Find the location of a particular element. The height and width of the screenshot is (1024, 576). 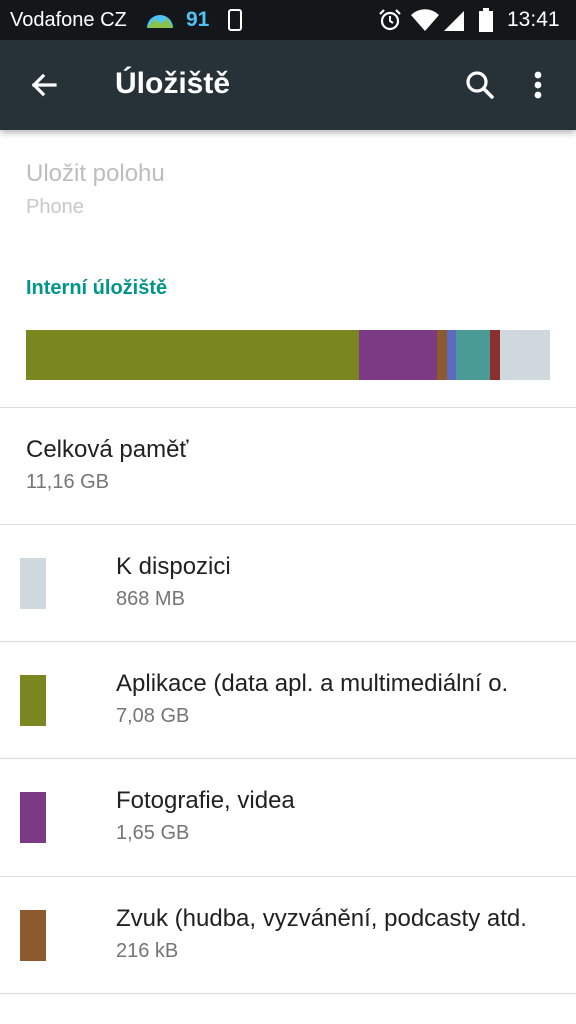

divider is located at coordinates (288, 993).